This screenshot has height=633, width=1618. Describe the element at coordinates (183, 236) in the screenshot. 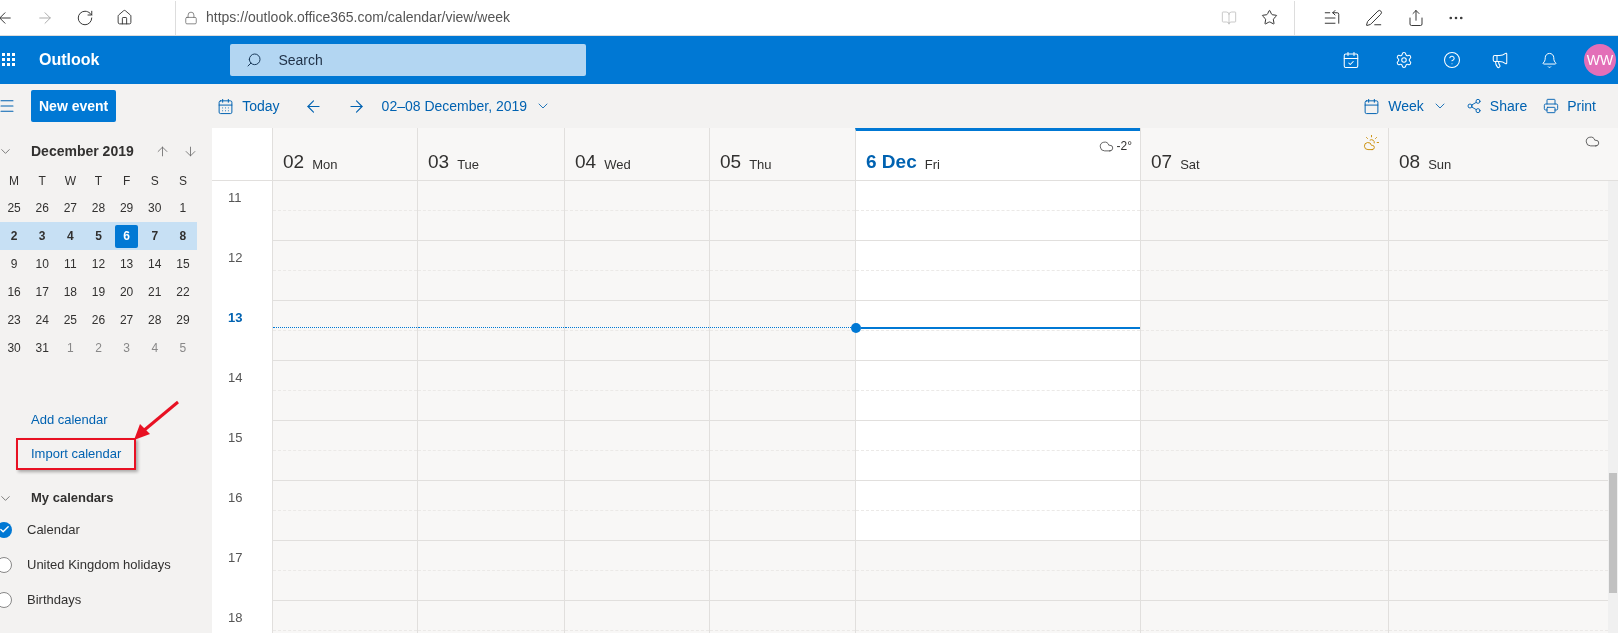

I see `date-cell: 8` at that location.